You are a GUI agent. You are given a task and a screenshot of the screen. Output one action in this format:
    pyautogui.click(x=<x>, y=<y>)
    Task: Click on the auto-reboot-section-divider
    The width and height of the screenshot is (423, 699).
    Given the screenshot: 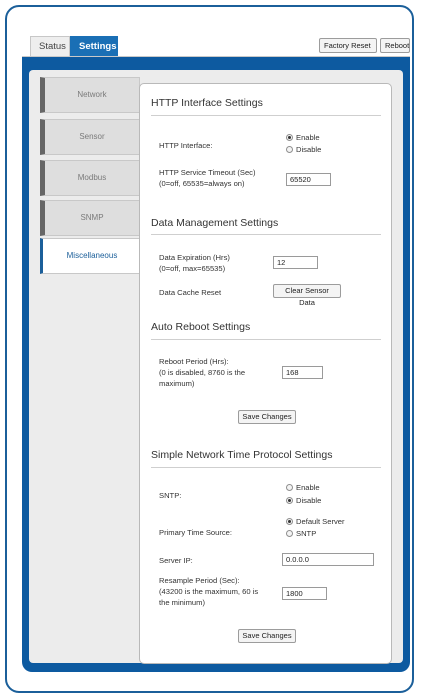 What is the action you would take?
    pyautogui.click(x=266, y=339)
    